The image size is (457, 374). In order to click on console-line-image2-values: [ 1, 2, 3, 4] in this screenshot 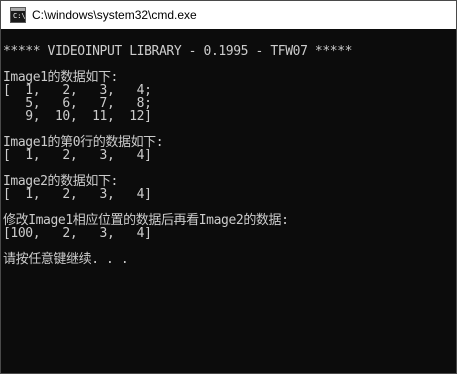, I will do `click(77, 194)`.